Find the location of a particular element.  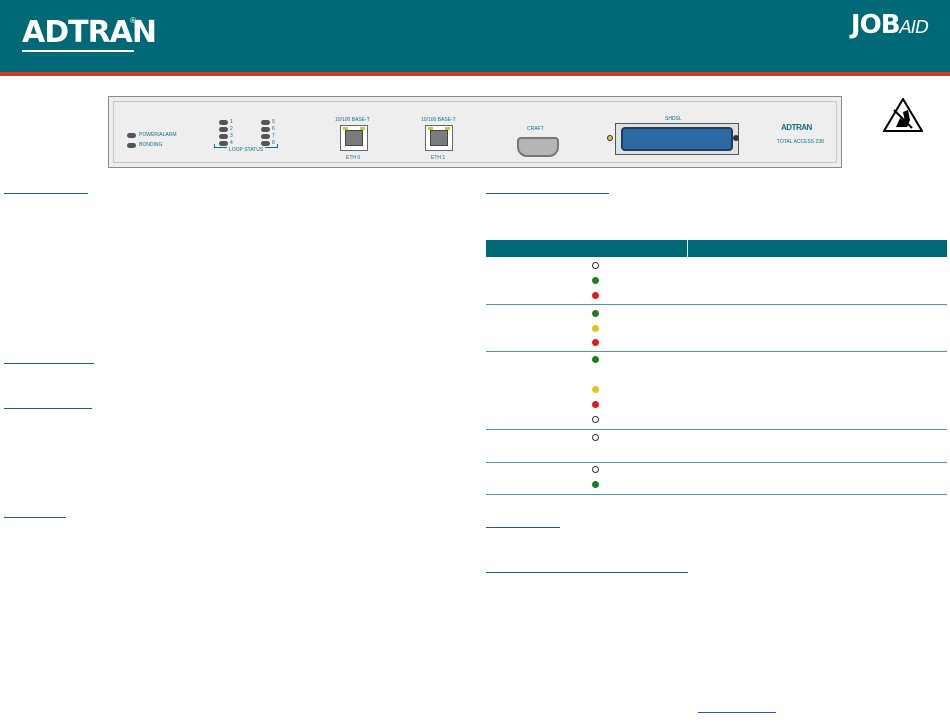

loop-number-2: 2 is located at coordinates (231, 129).